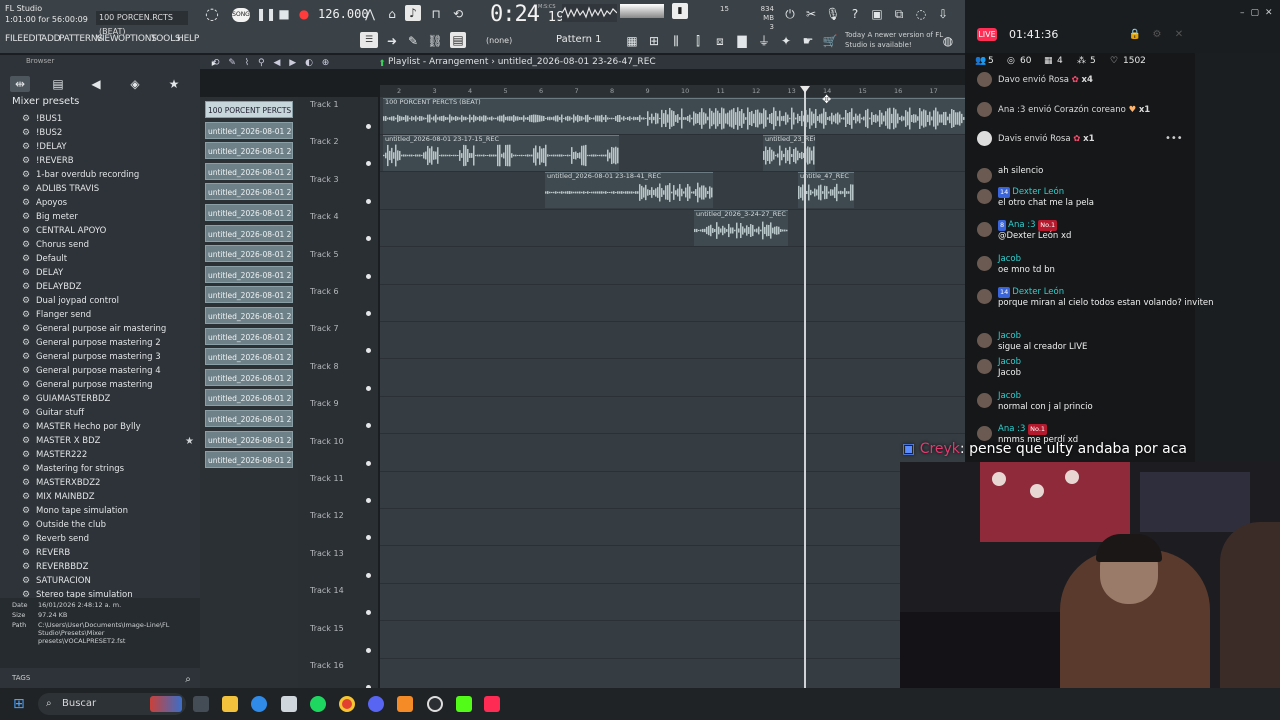  I want to click on playlist-tools: ⟲ ✎ ⌇ ⚲ ◀ ▶ ◐ ⊕, so click(292, 63).